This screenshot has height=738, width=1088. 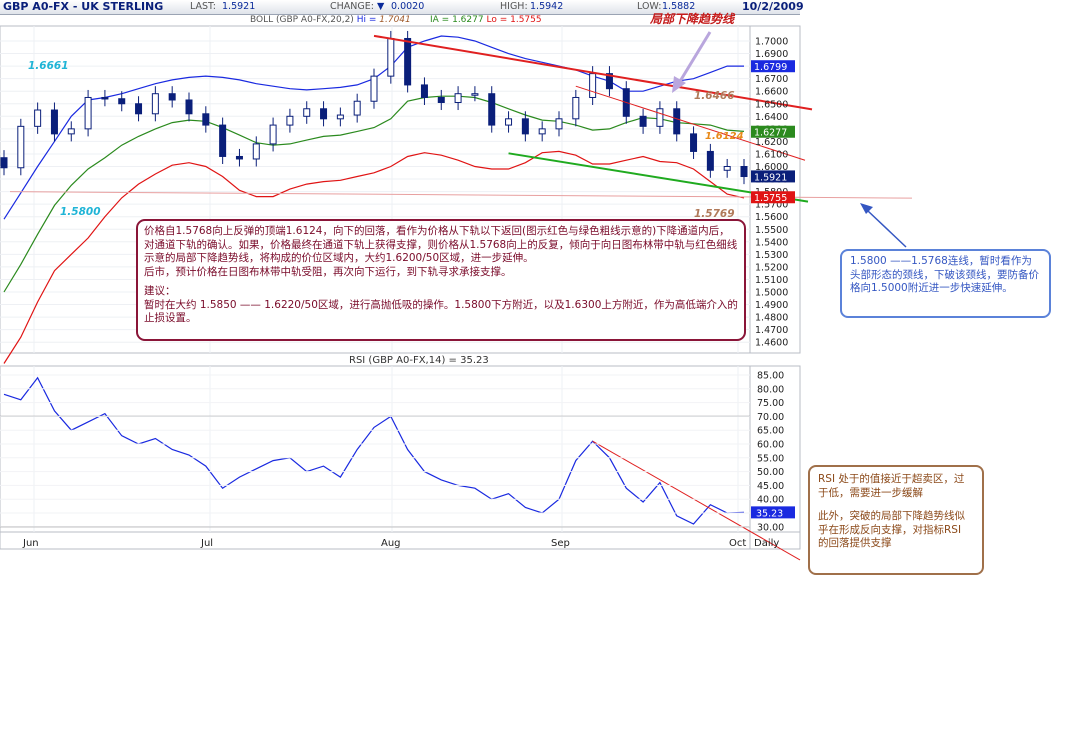 What do you see at coordinates (771, 267) in the screenshot?
I see `price-tick-label: 1.5200` at bounding box center [771, 267].